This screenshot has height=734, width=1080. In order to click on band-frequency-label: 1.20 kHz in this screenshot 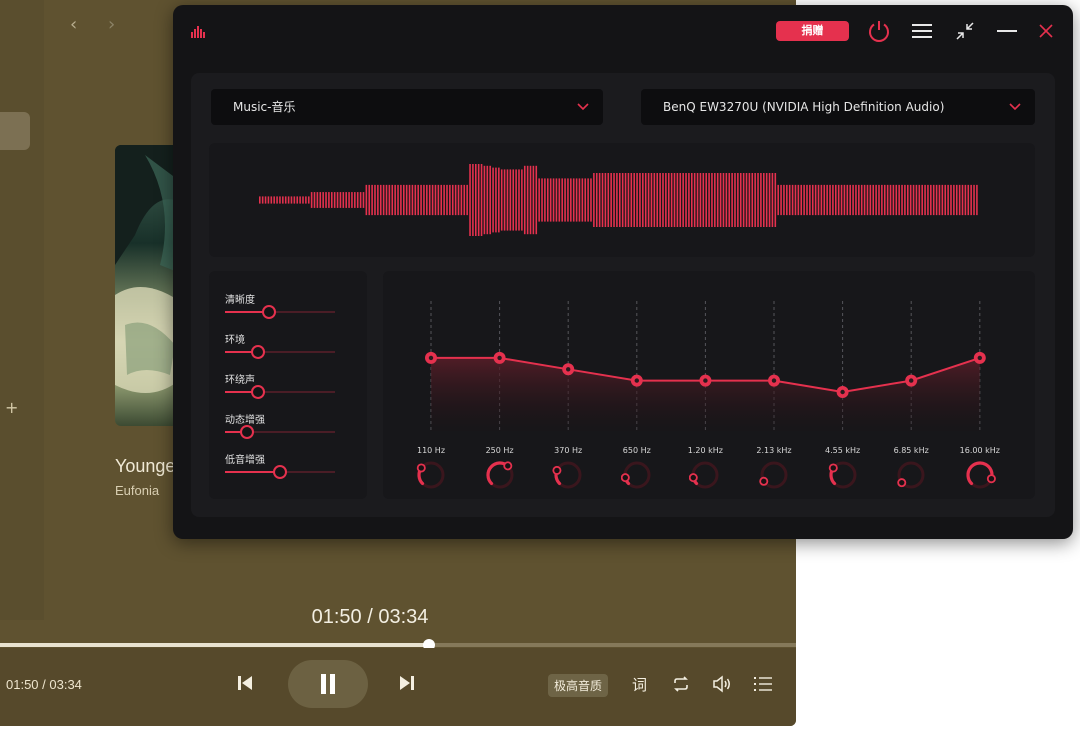, I will do `click(705, 450)`.